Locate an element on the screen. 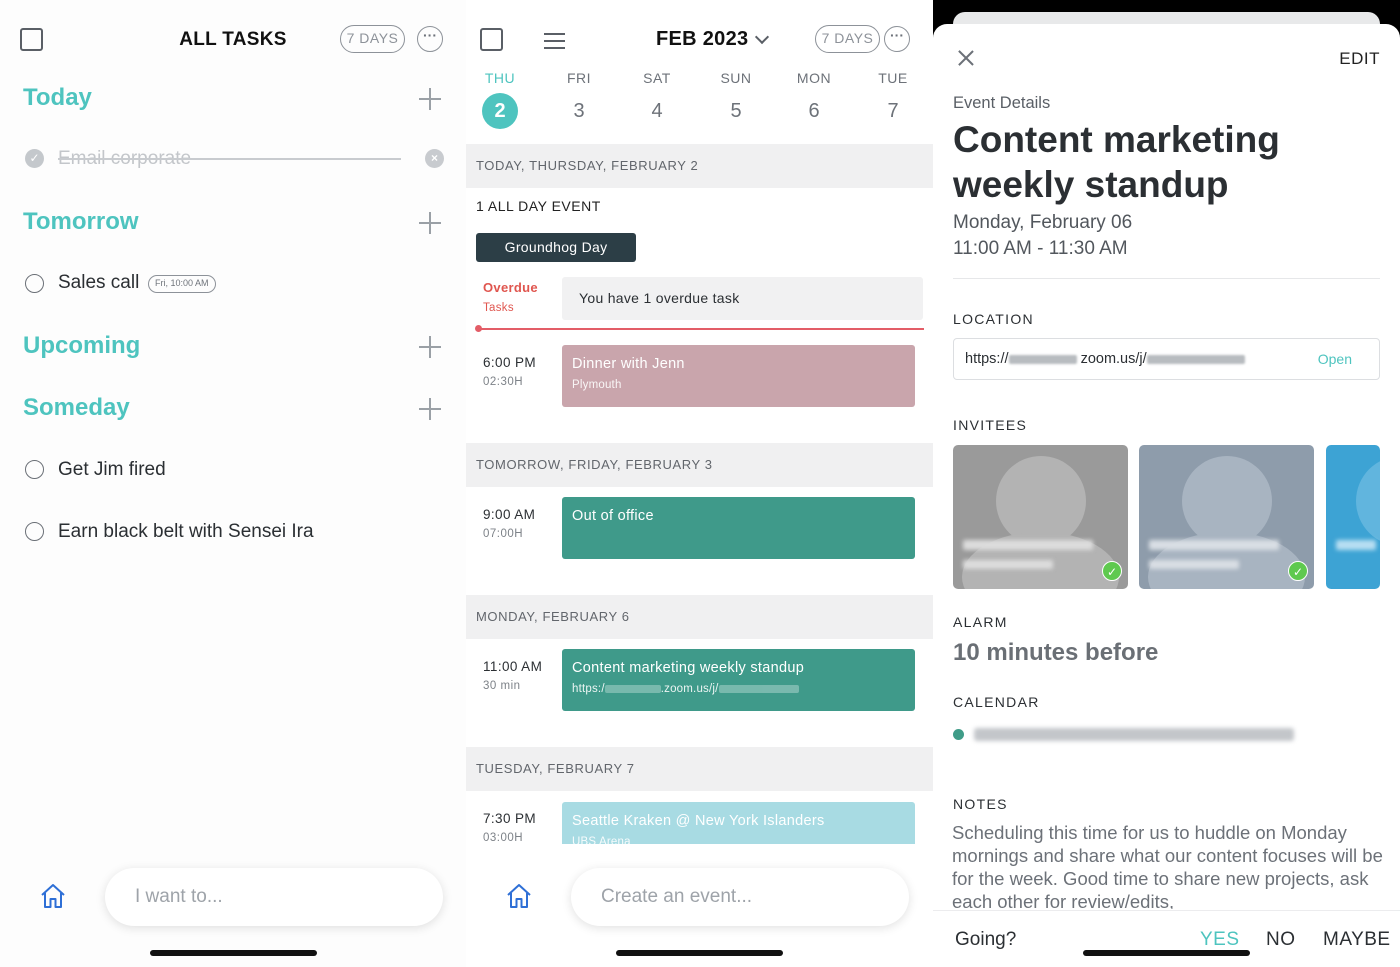 The width and height of the screenshot is (1400, 967). day-mon: MON 6 is located at coordinates (814, 96).